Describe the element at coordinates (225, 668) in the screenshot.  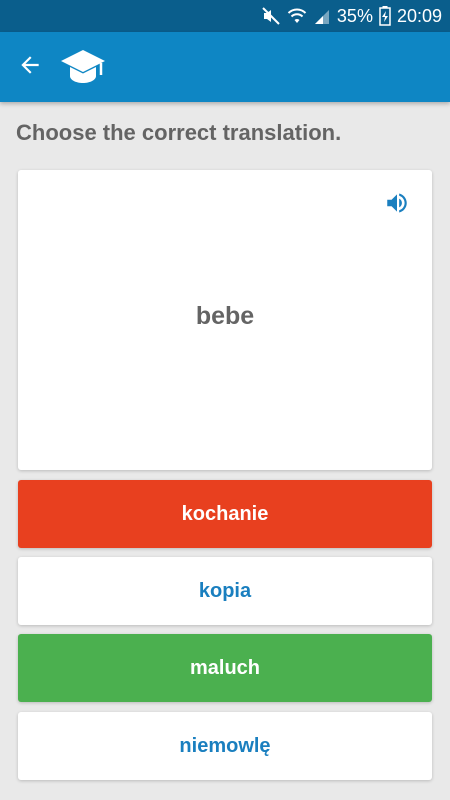
I see `answer-option-3: maluch` at that location.